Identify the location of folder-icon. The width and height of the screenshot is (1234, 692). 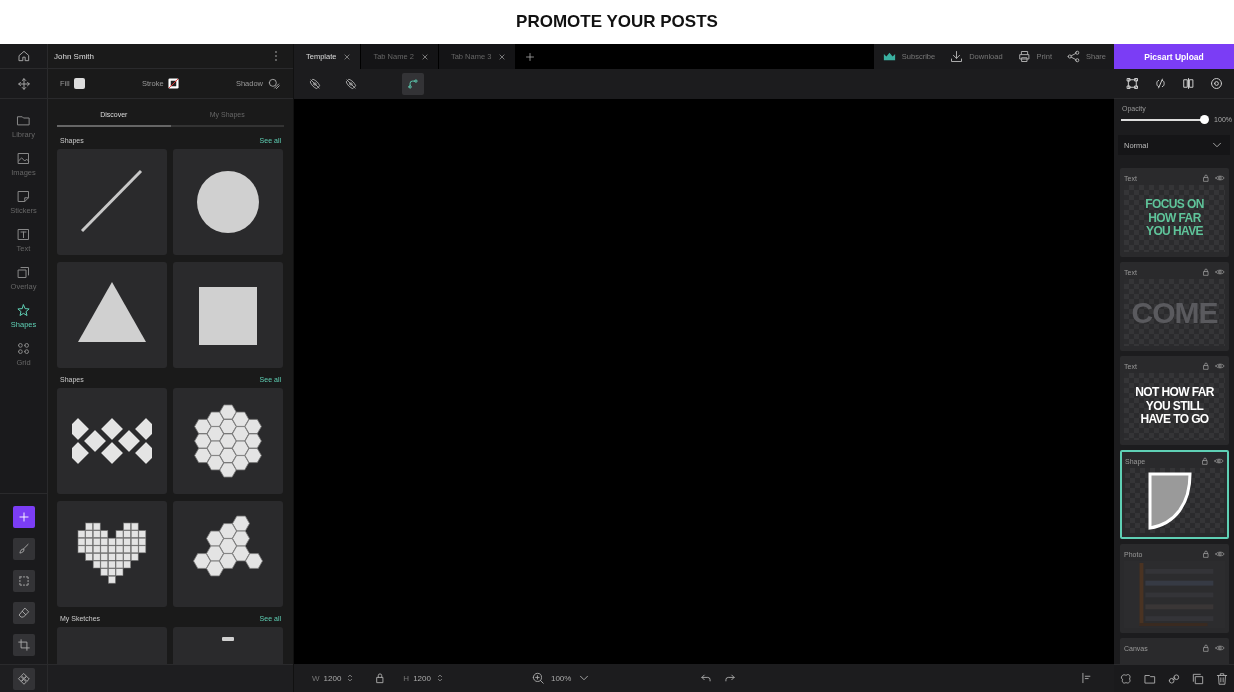
(23, 120).